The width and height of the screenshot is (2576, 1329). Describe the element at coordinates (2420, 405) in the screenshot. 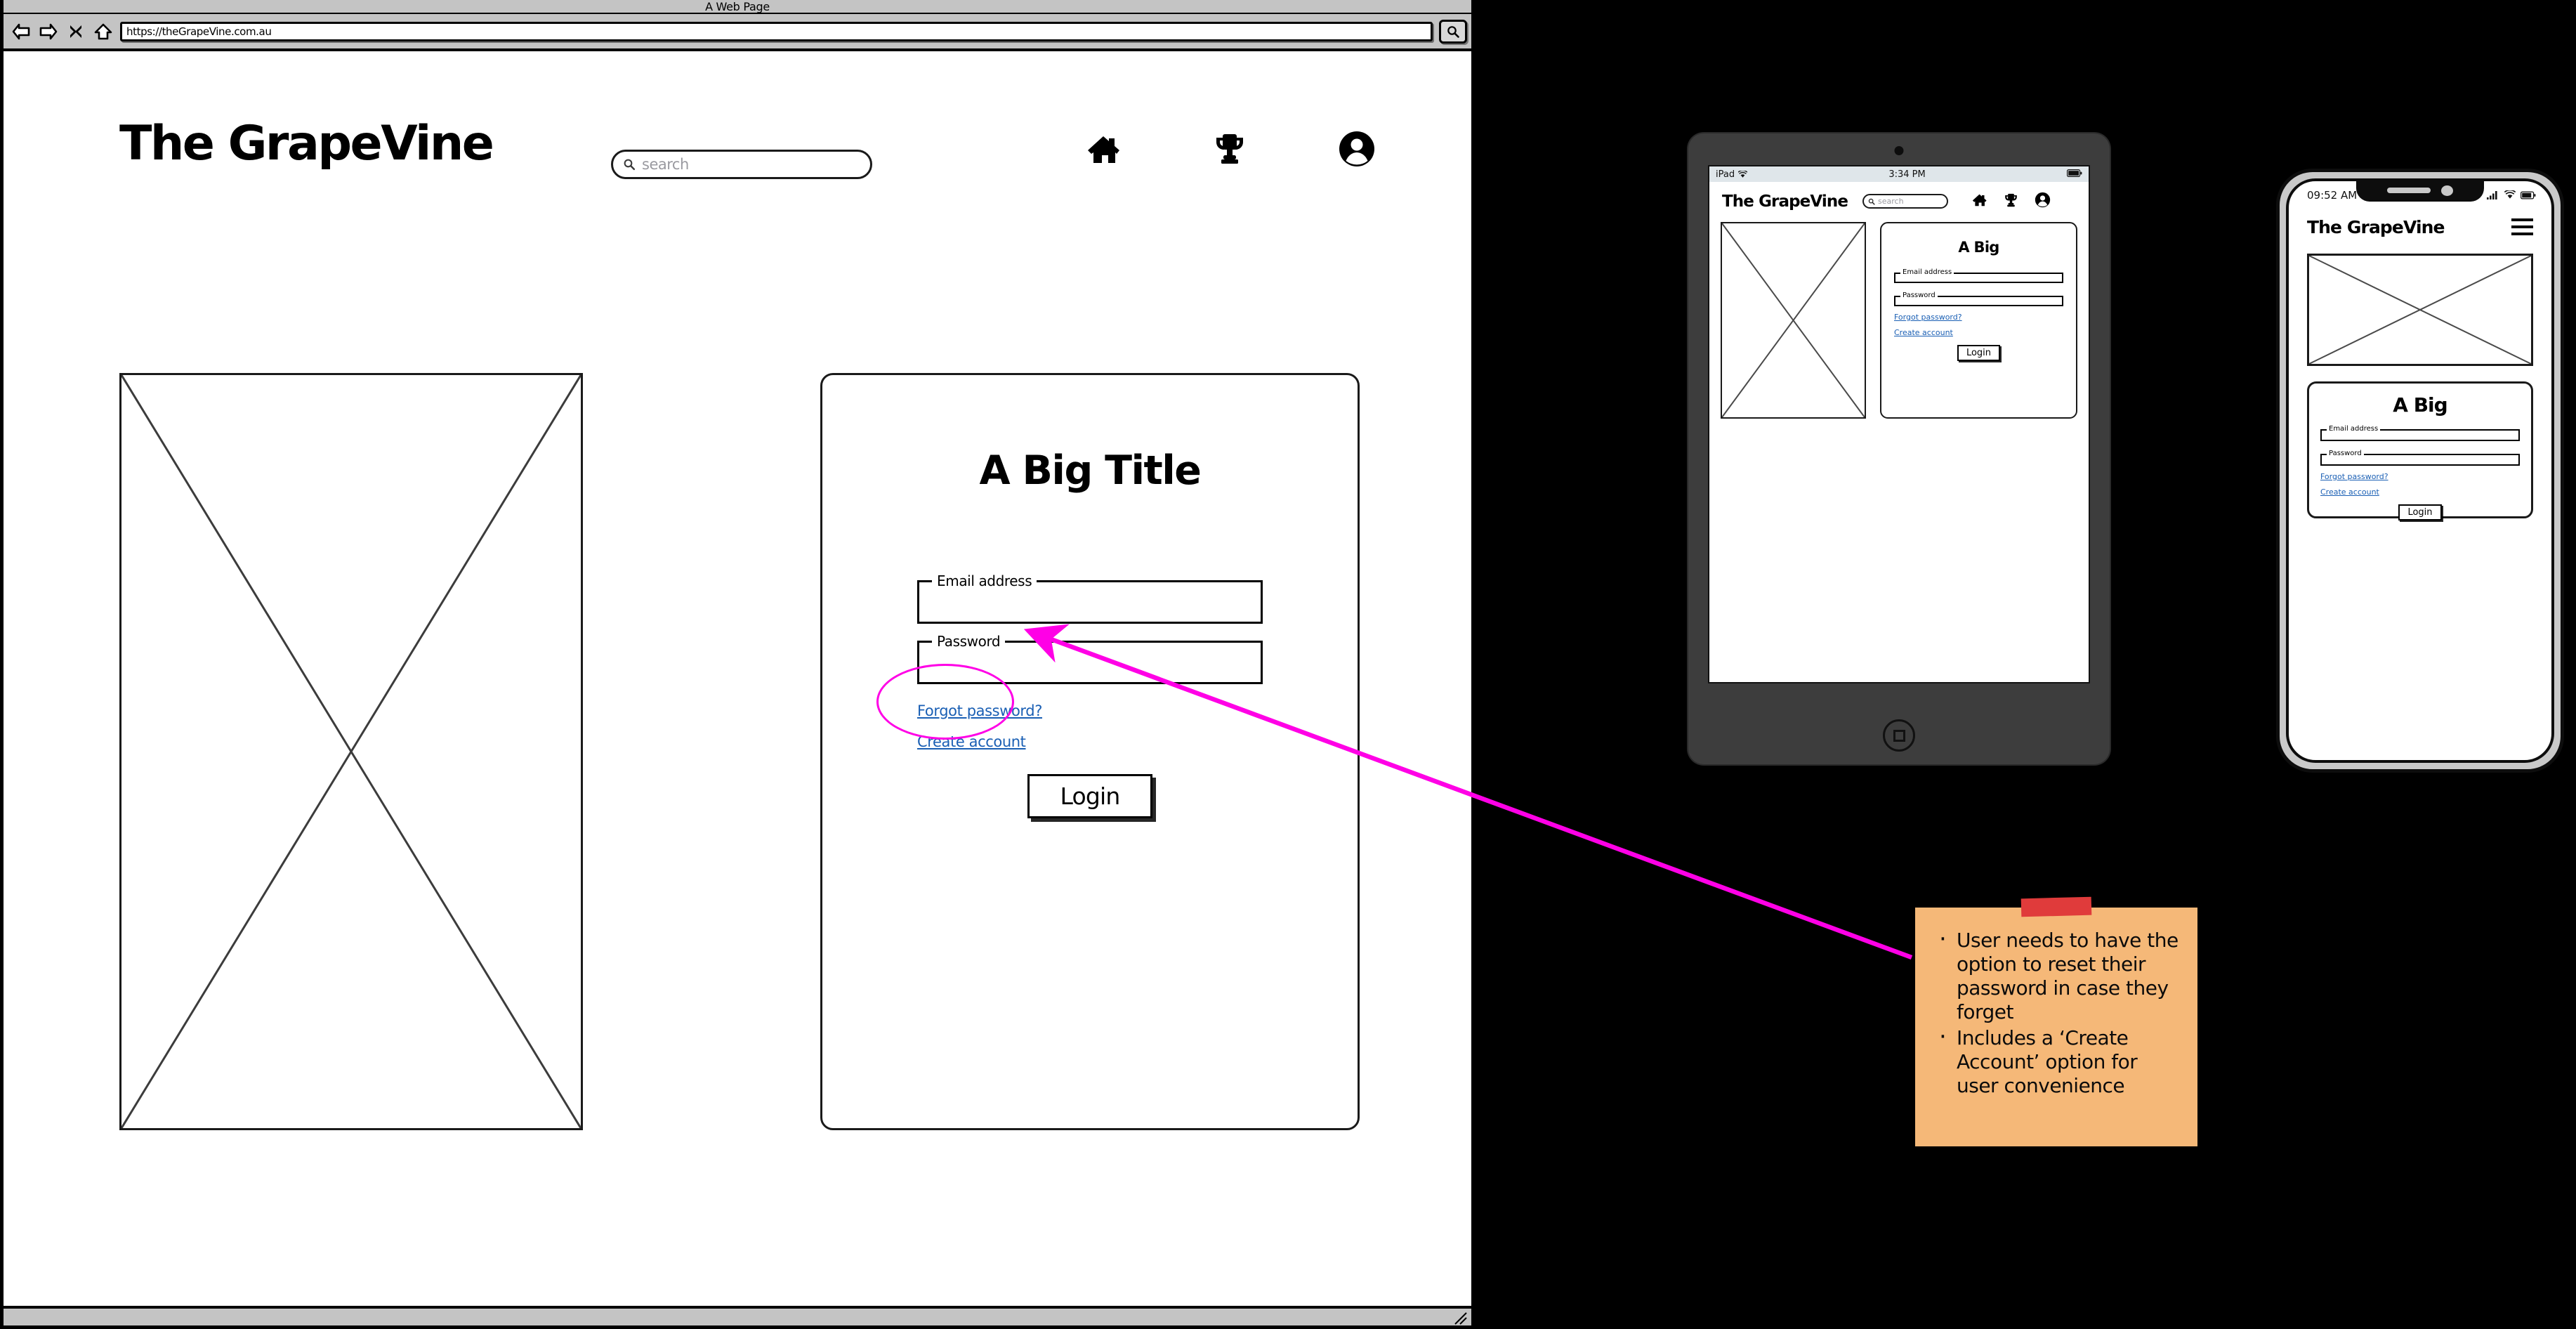

I see `phone-login-title: A Big` at that location.